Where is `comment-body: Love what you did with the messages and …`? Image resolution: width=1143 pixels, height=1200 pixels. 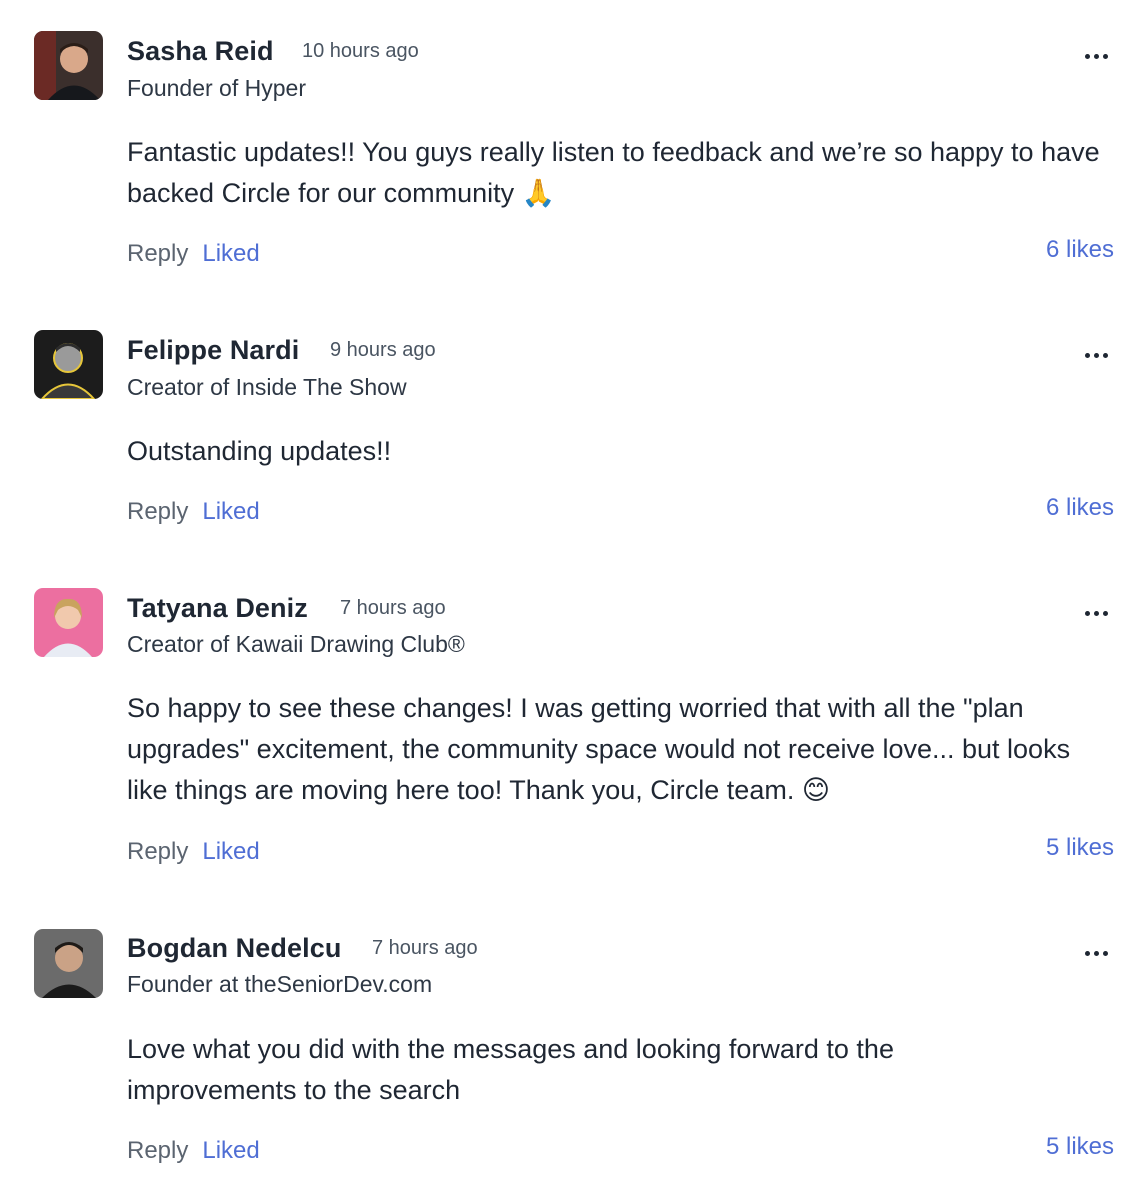
comment-body: Love what you did with the messages and … is located at coordinates (510, 1069).